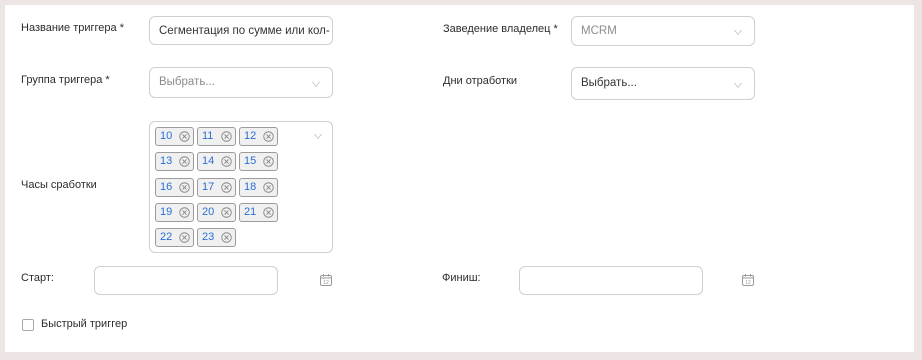  I want to click on fast-trigger-label: Быстрый триггер, so click(84, 324).